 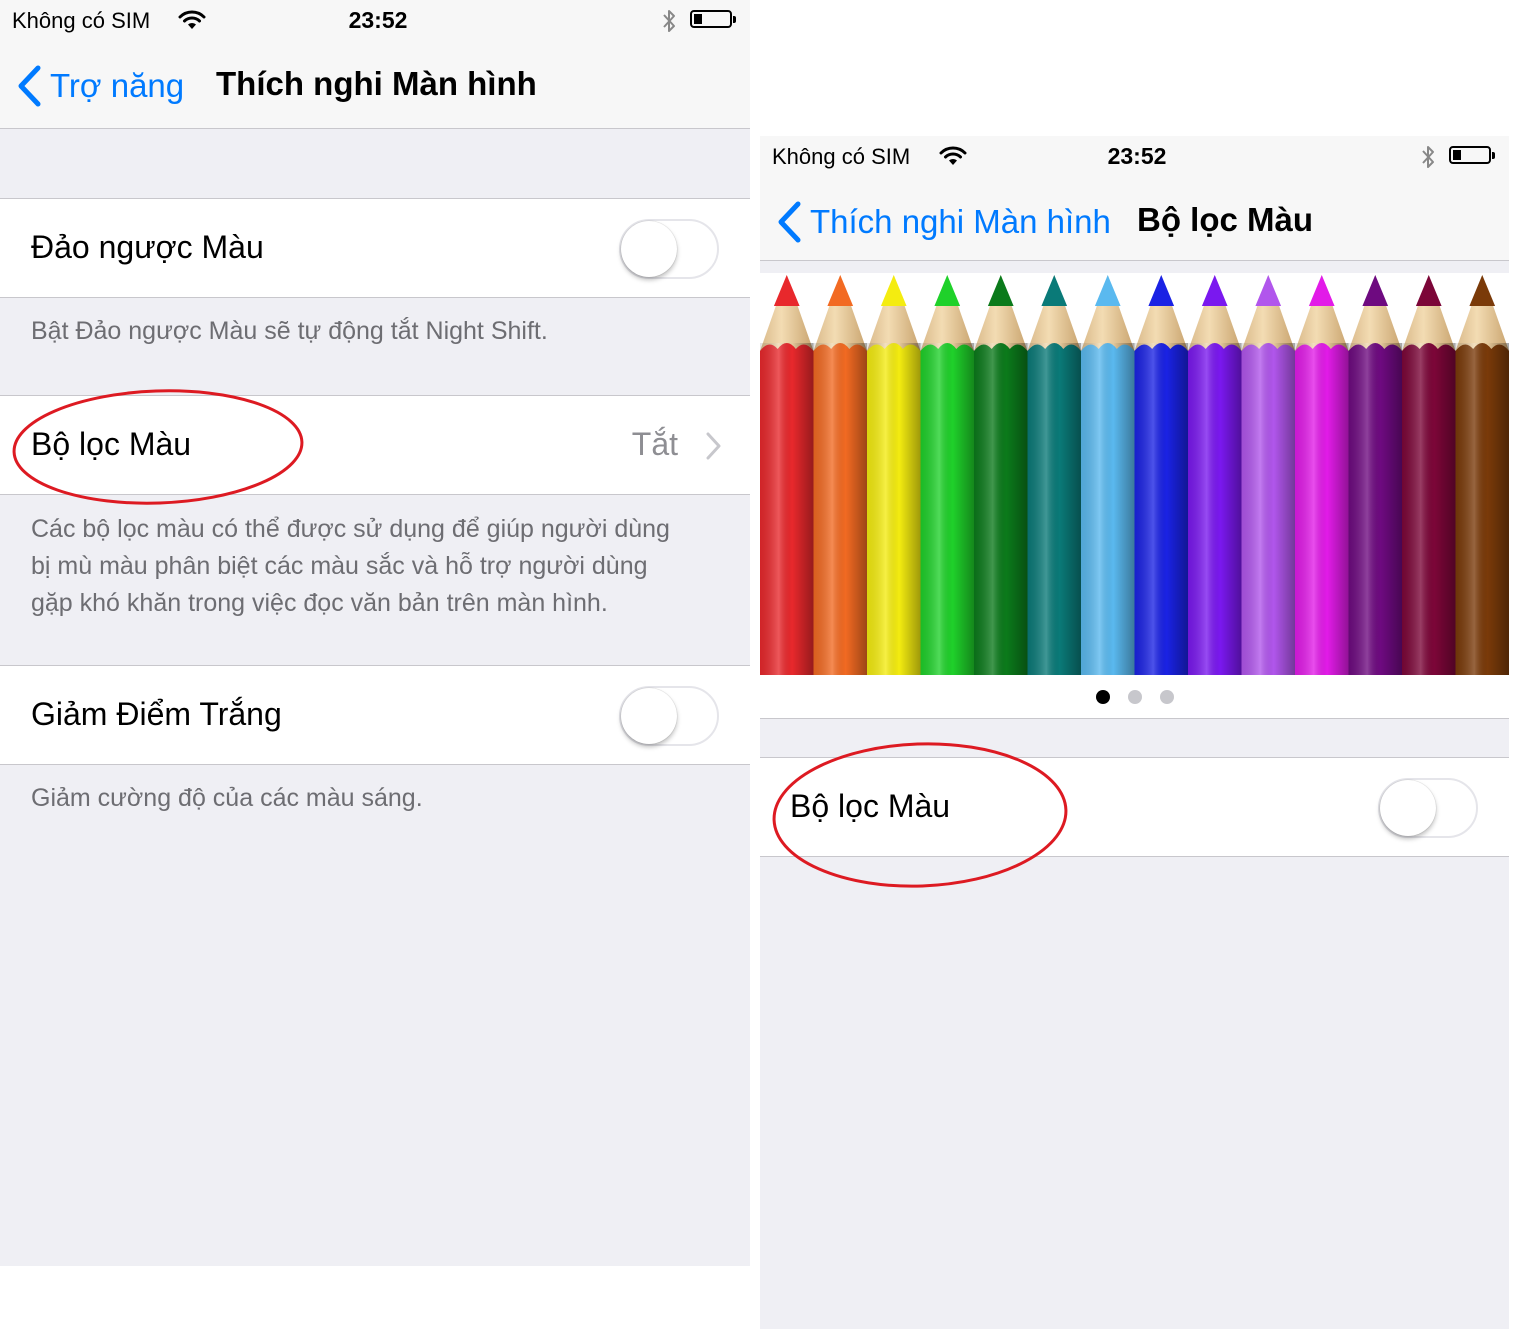 What do you see at coordinates (375, 248) in the screenshot?
I see `invert-colors-cell: Đảo ngược Màu` at bounding box center [375, 248].